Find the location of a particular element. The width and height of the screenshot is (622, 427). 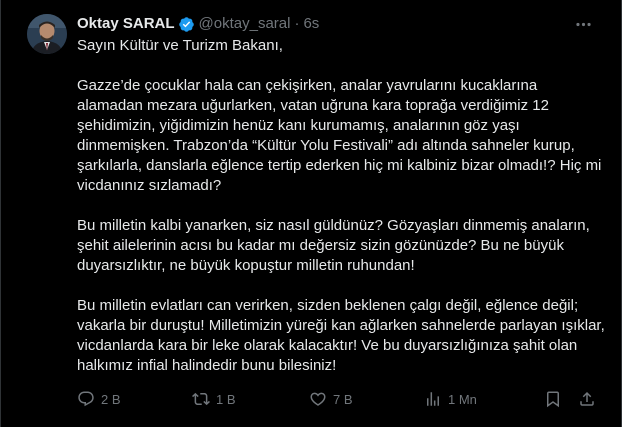

repost-count: 1 B is located at coordinates (226, 399).